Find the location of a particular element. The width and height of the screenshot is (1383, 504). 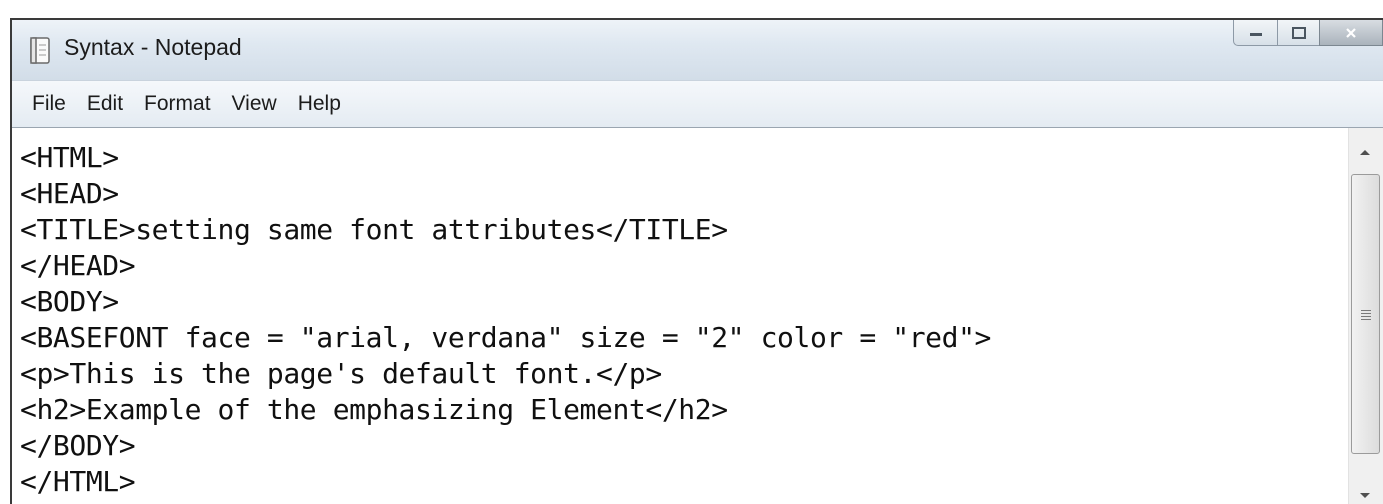

maximize-button is located at coordinates (1298, 33).